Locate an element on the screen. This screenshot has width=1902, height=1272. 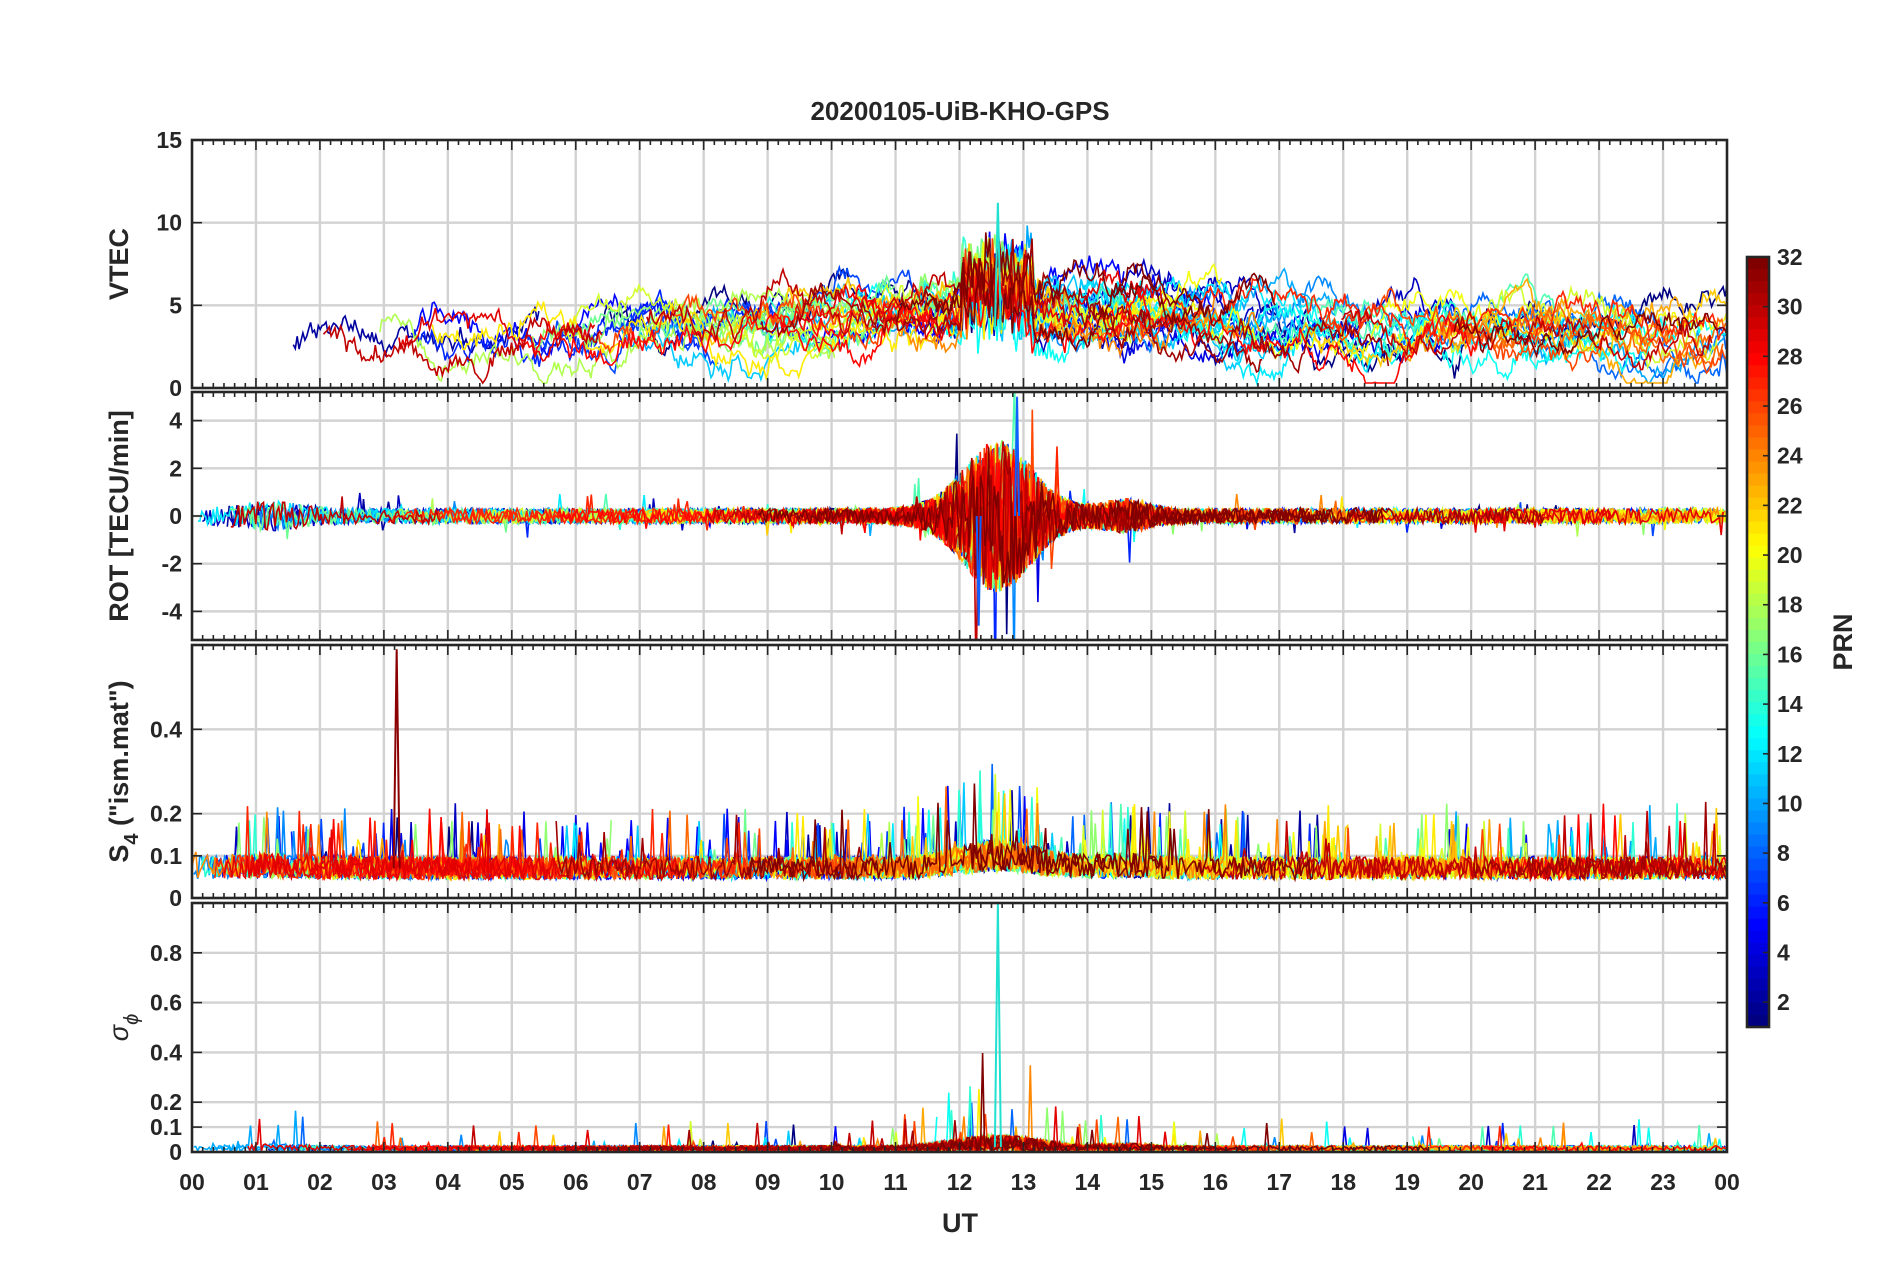
chart-title: 20200105-UiB-KHO-GPS is located at coordinates (959, 111).